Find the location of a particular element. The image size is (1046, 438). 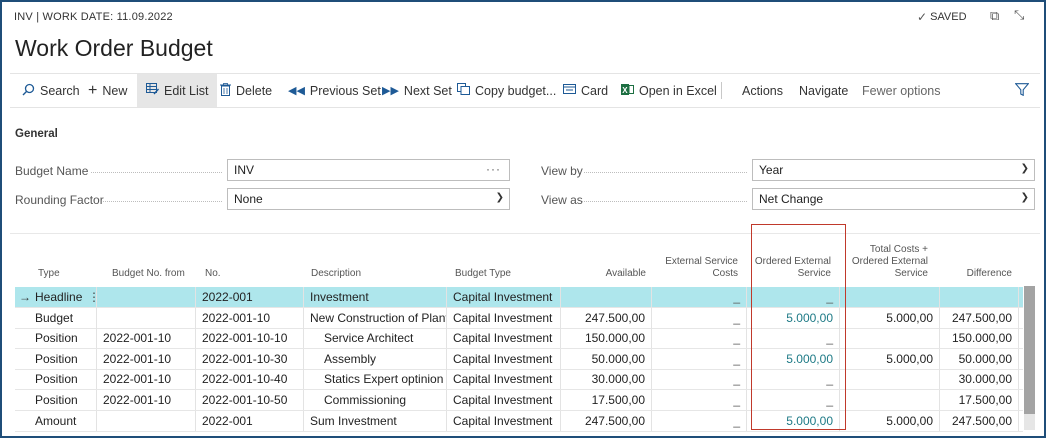

row-actions-icon: ⋮ is located at coordinates (94, 297).